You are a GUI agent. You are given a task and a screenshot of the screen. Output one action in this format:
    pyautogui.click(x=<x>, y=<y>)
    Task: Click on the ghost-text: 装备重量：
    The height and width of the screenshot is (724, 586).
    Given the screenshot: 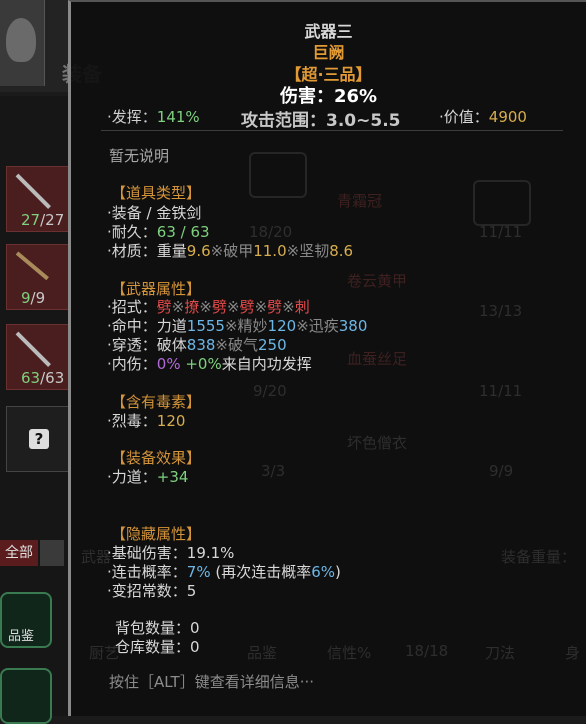 What is the action you would take?
    pyautogui.click(x=539, y=557)
    